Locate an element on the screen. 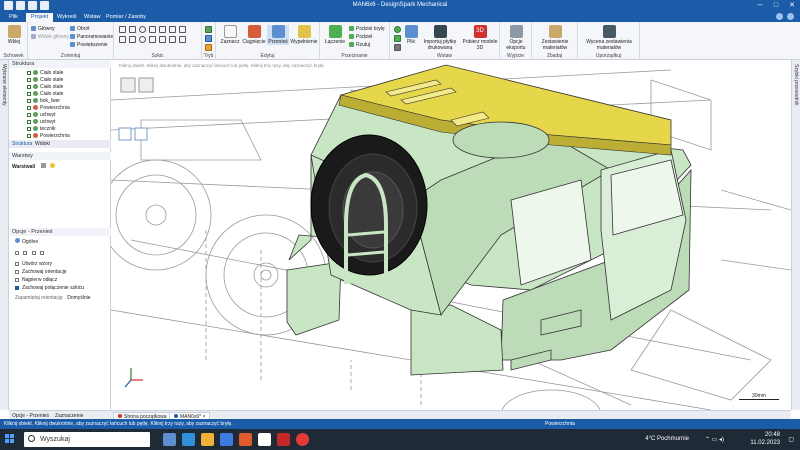 The height and width of the screenshot is (450, 800). pan-button: Panoramowanie is located at coordinates (91, 37).